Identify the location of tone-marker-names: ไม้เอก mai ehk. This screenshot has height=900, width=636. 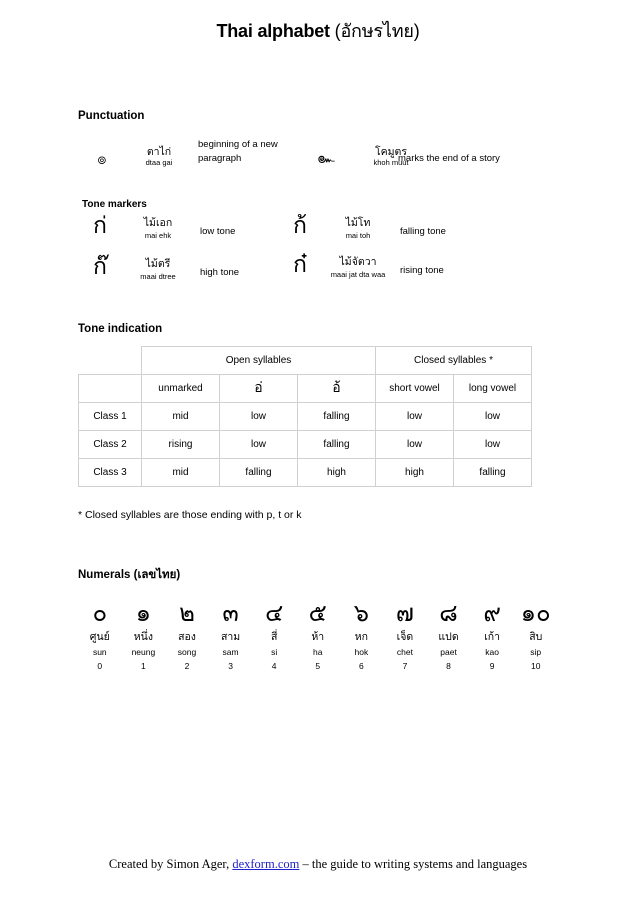
(158, 228).